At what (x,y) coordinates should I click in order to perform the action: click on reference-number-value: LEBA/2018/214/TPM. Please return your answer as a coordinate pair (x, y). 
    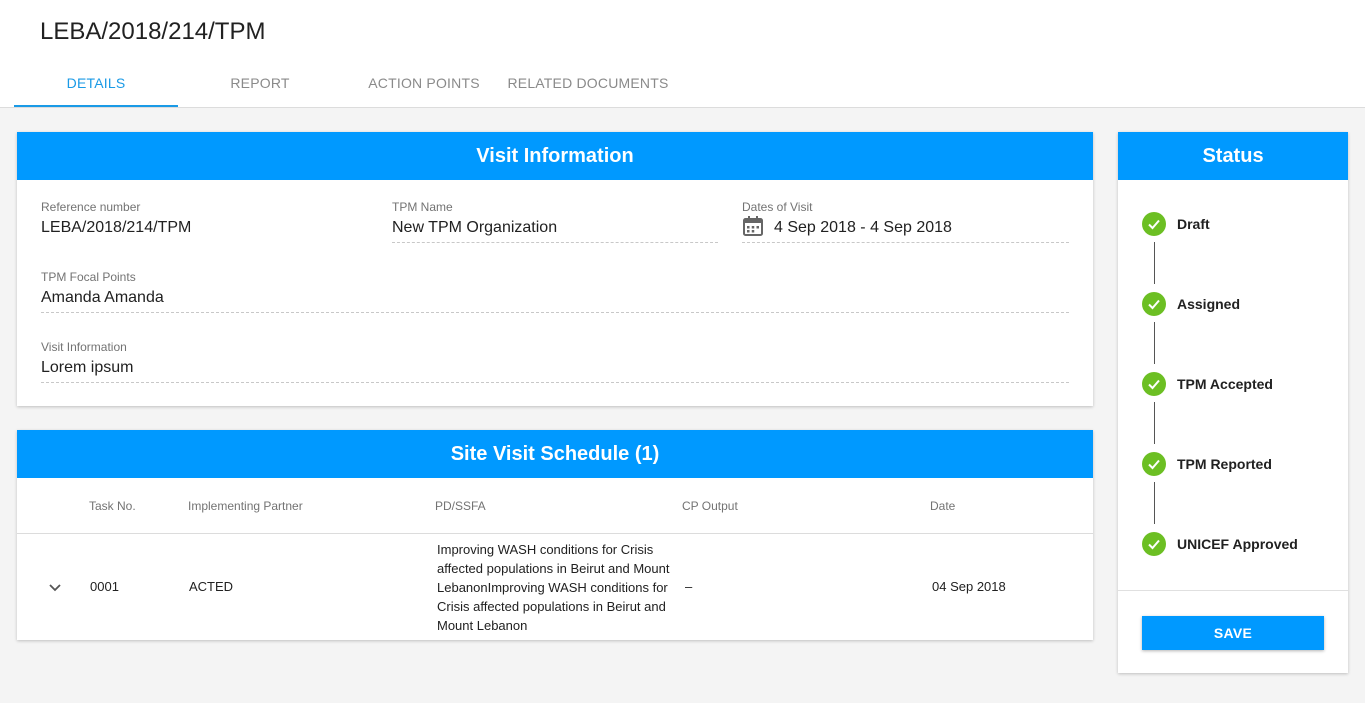
    Looking at the image, I should click on (116, 227).